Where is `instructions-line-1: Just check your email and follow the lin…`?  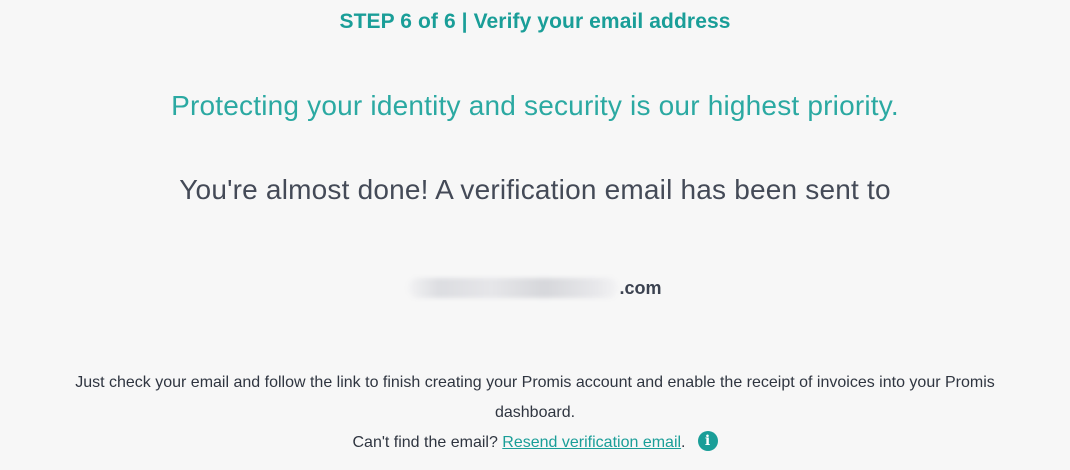 instructions-line-1: Just check your email and follow the lin… is located at coordinates (535, 382).